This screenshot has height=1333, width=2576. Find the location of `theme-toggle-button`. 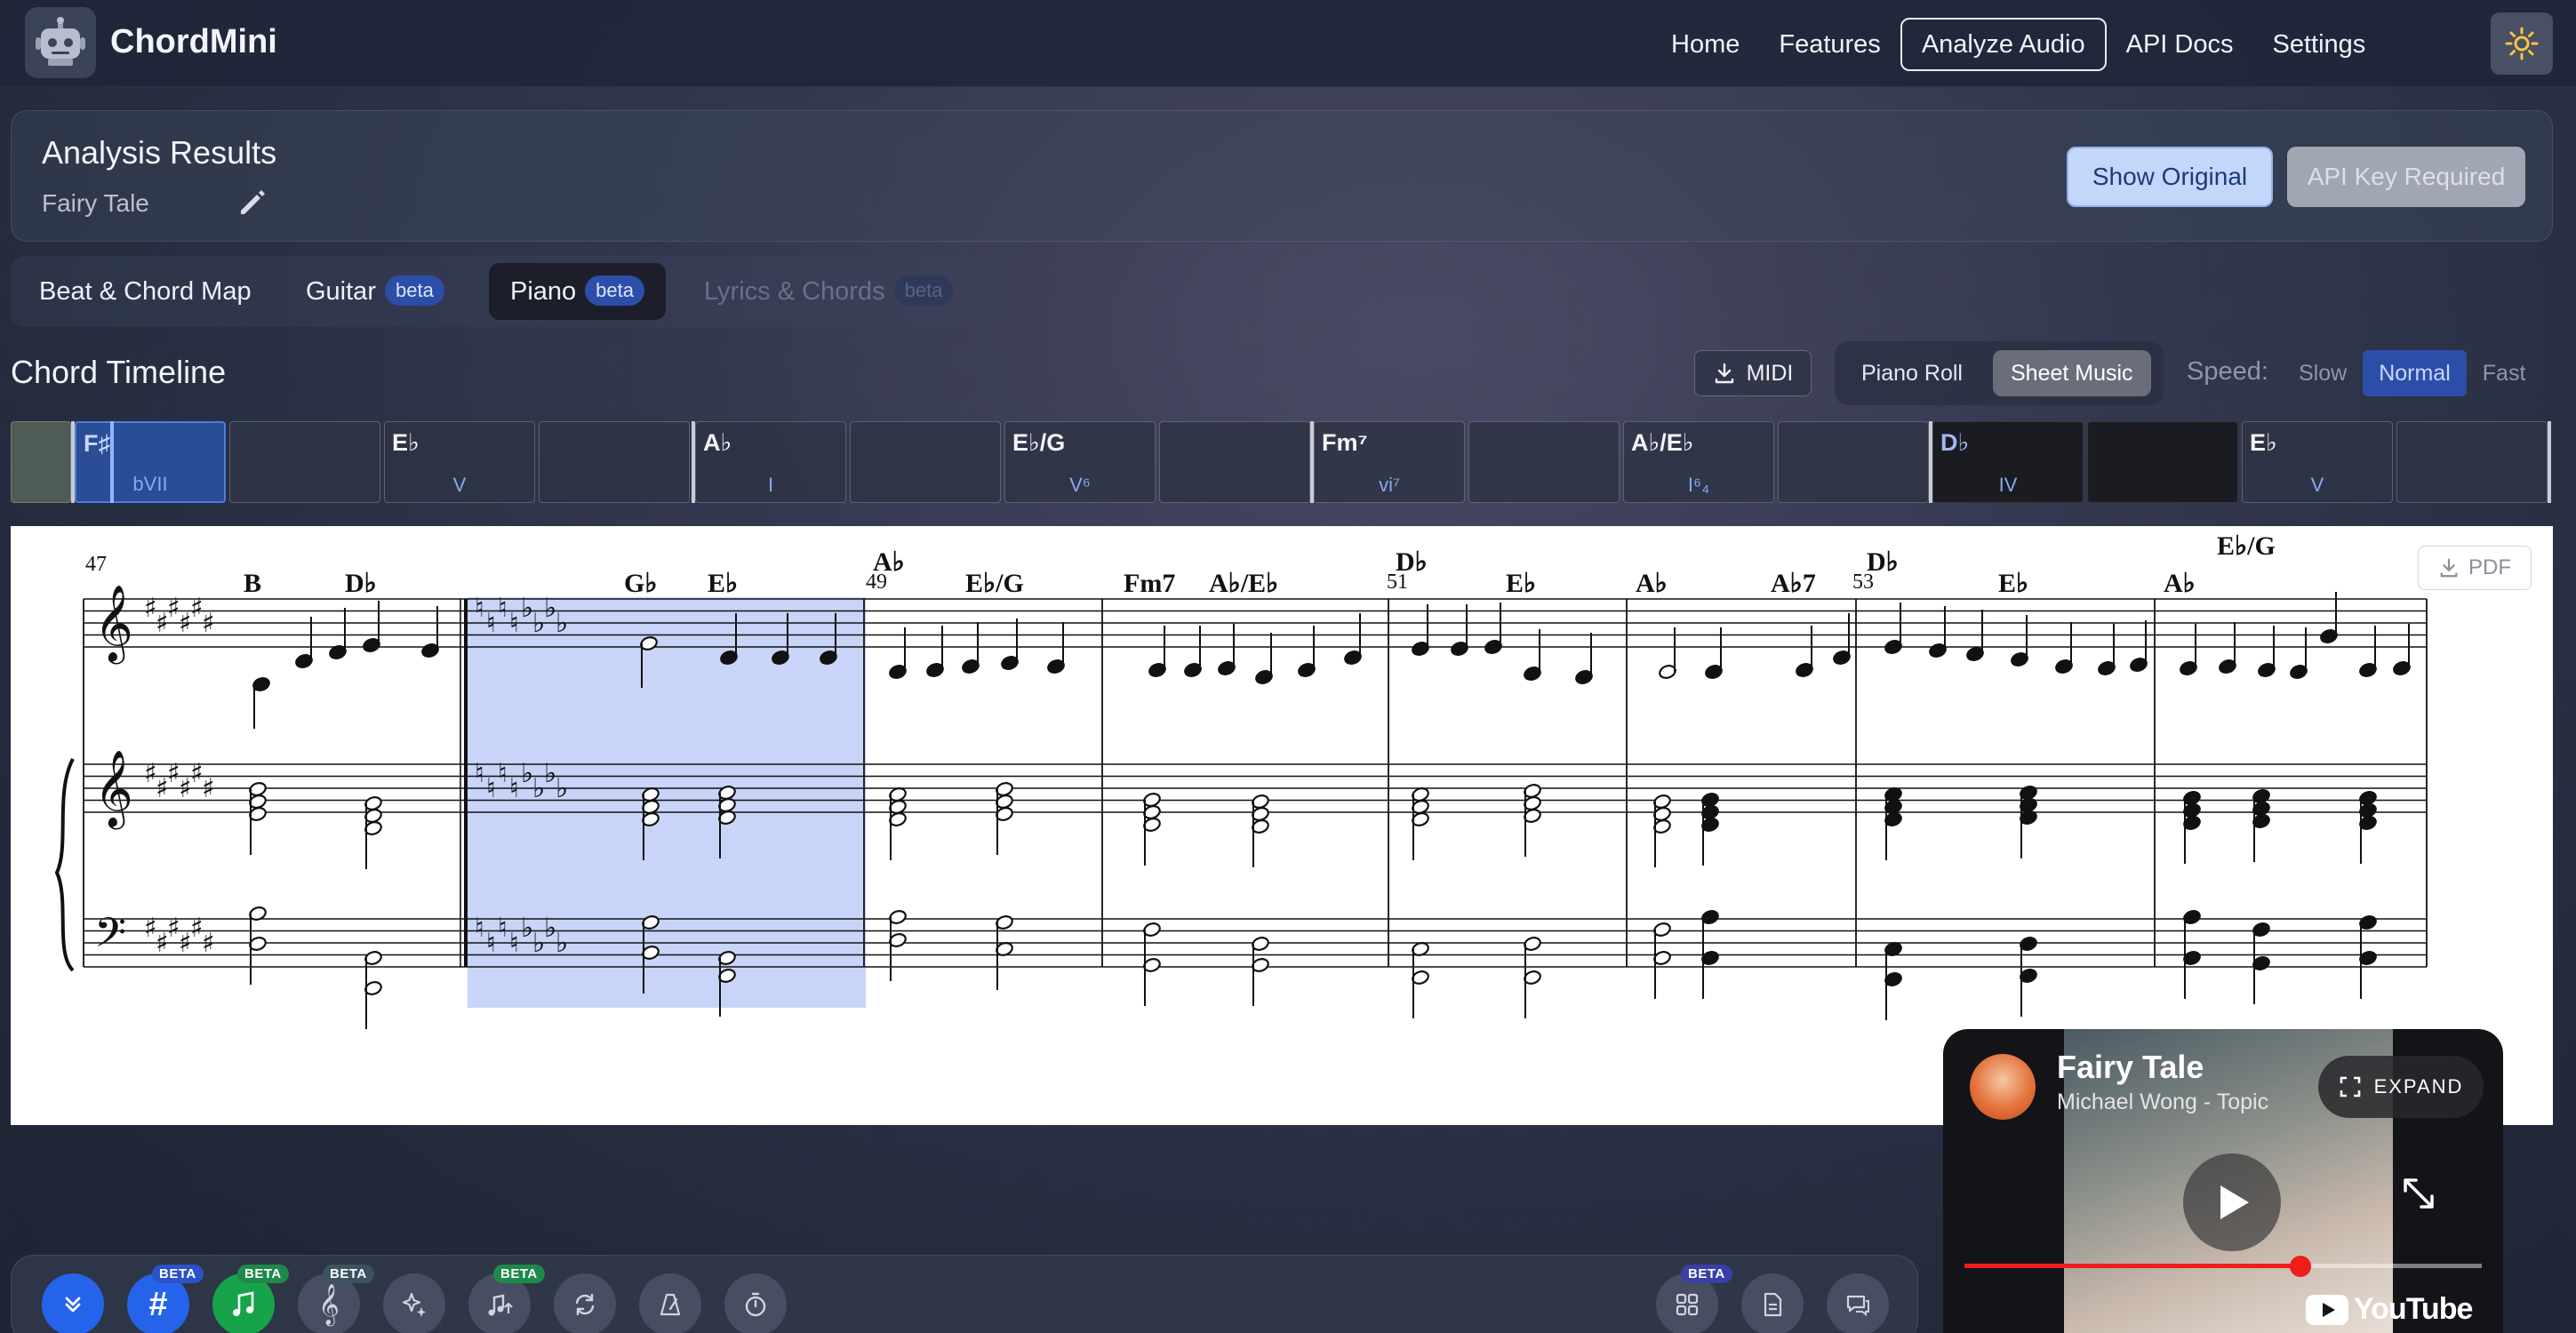

theme-toggle-button is located at coordinates (2522, 43).